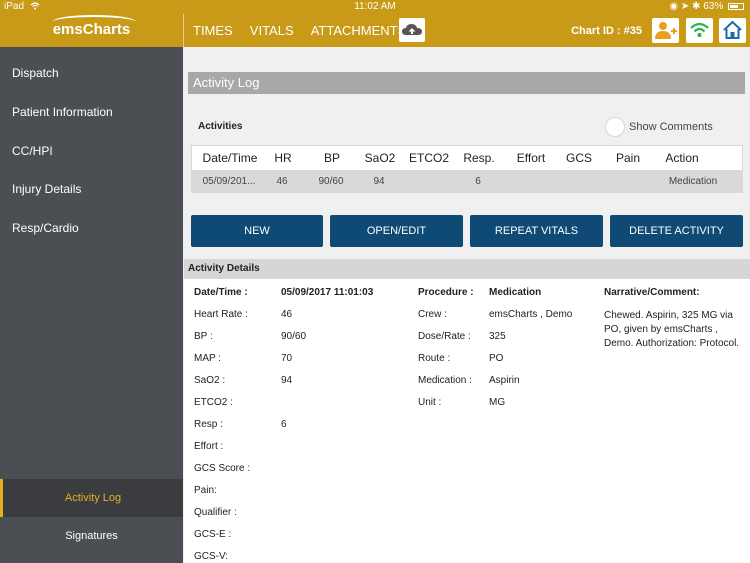 The image size is (750, 563). Describe the element at coordinates (504, 380) in the screenshot. I see `medication-value: Aspirin` at that location.